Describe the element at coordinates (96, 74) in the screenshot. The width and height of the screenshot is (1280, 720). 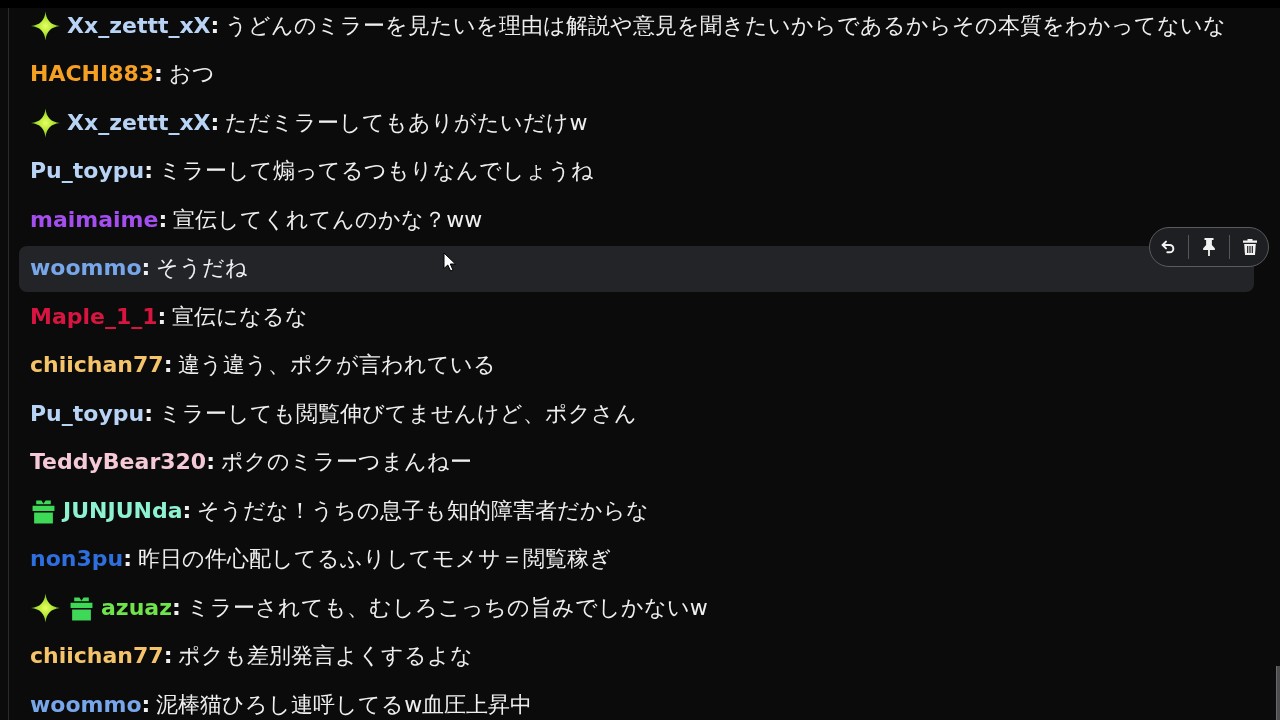
I see `username: HACHI883:` at that location.